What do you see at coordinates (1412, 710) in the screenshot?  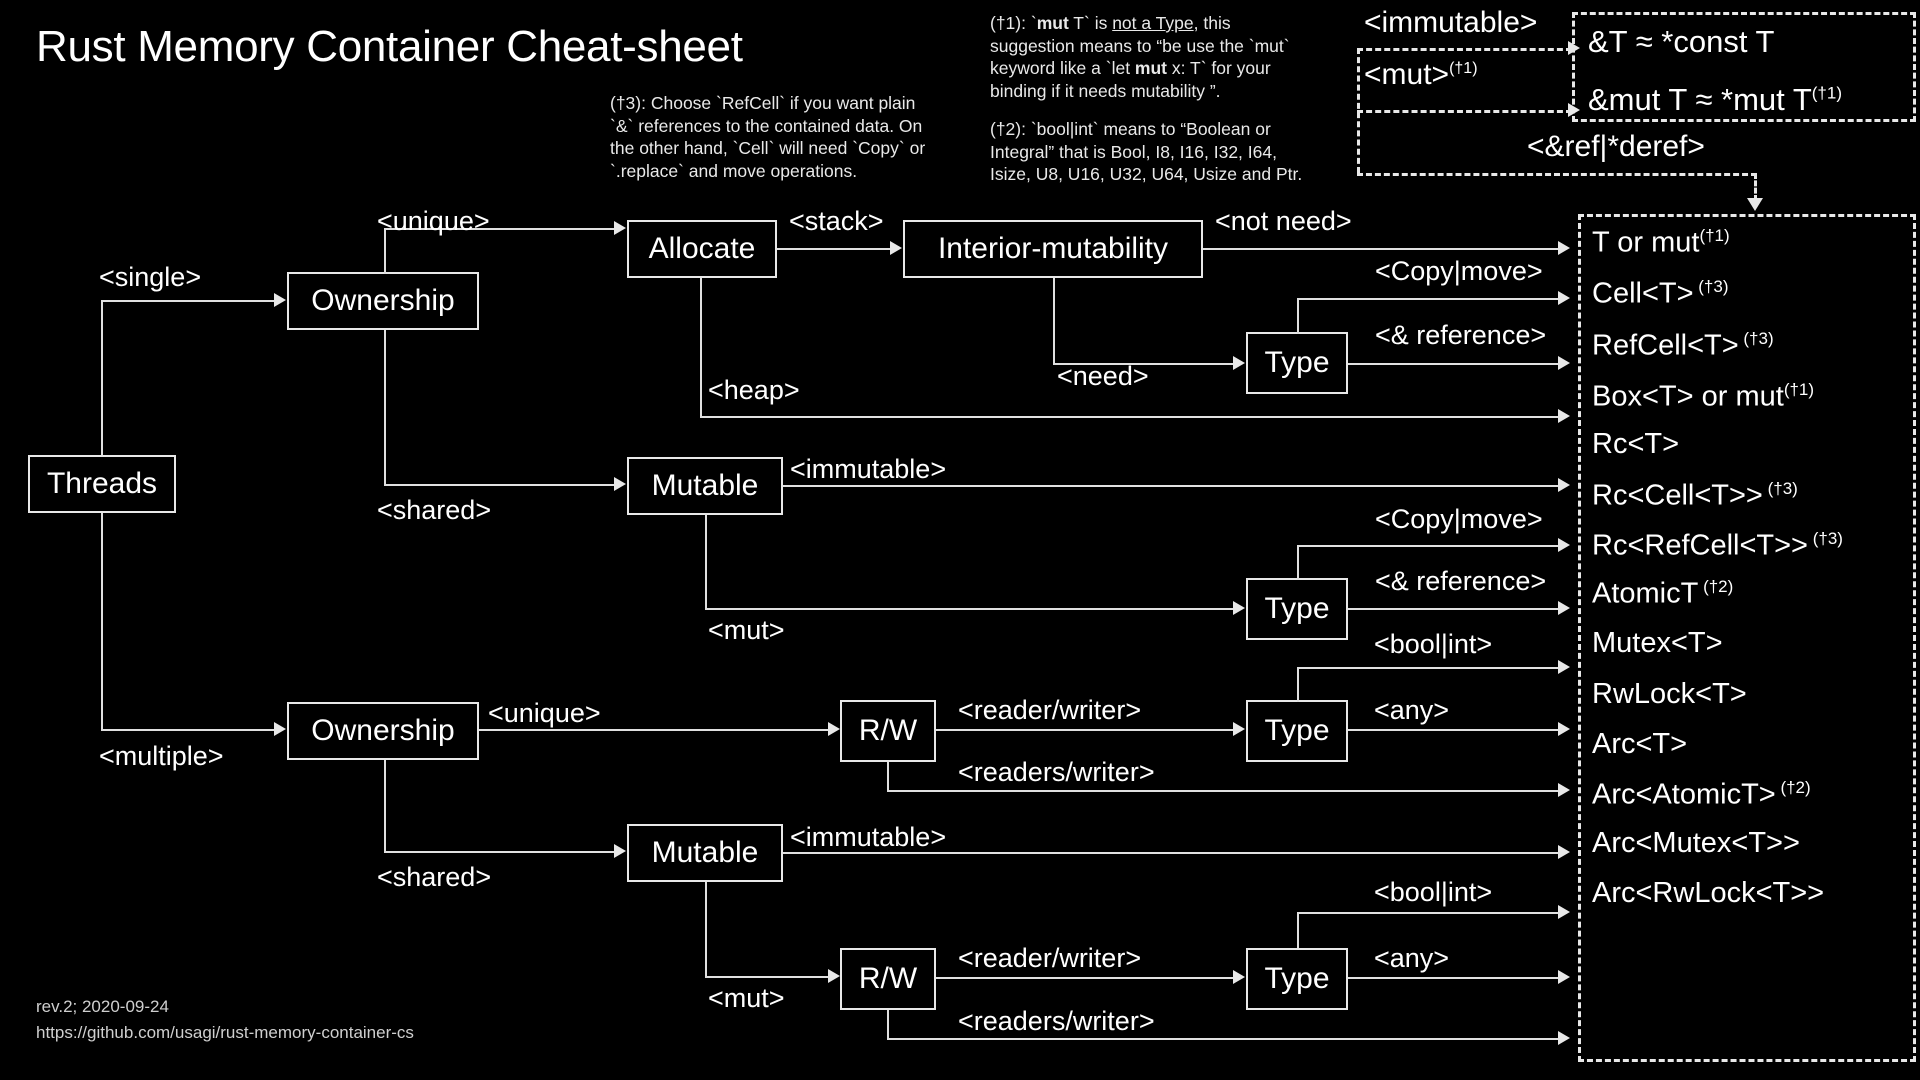 I see `edge-label-any-a: <any>` at bounding box center [1412, 710].